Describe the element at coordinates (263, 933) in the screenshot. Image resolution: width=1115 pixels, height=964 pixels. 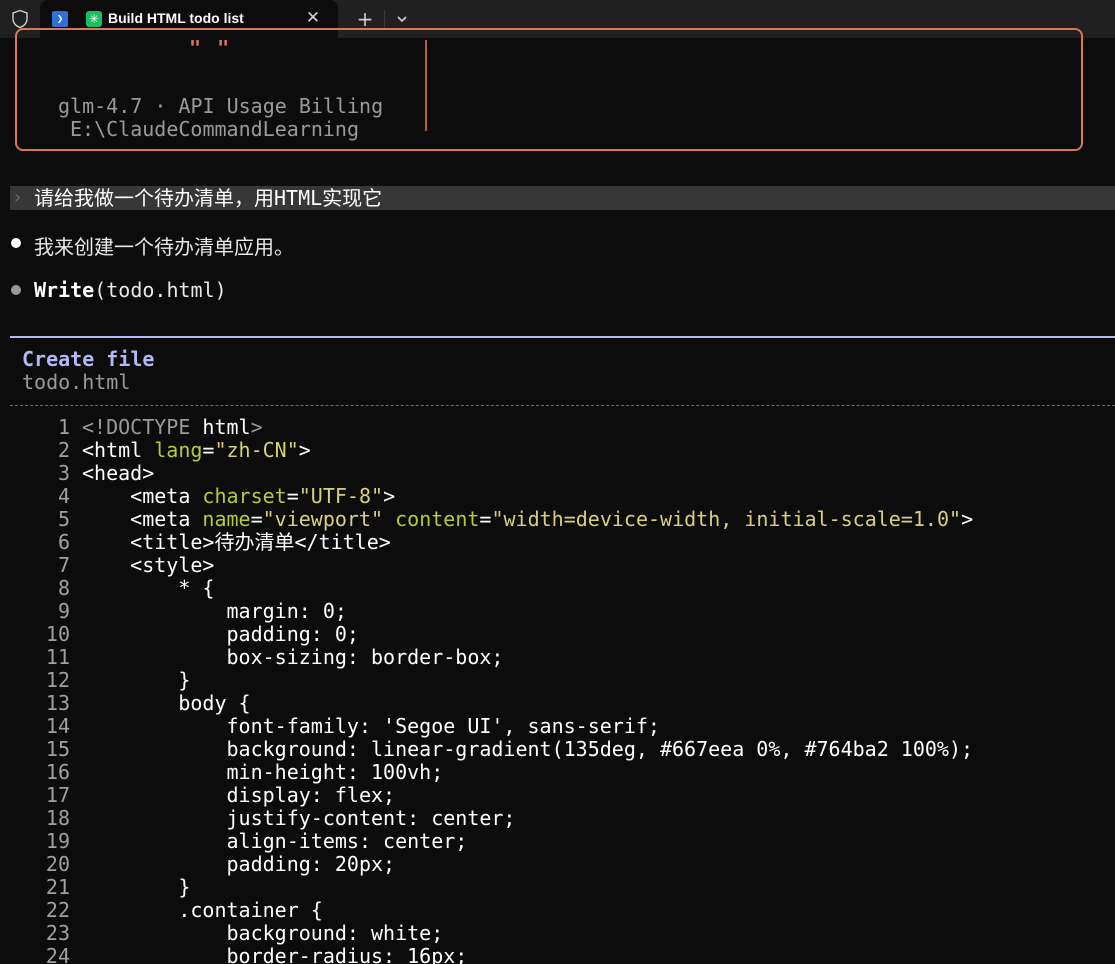
I see `code-token: background: white;` at that location.